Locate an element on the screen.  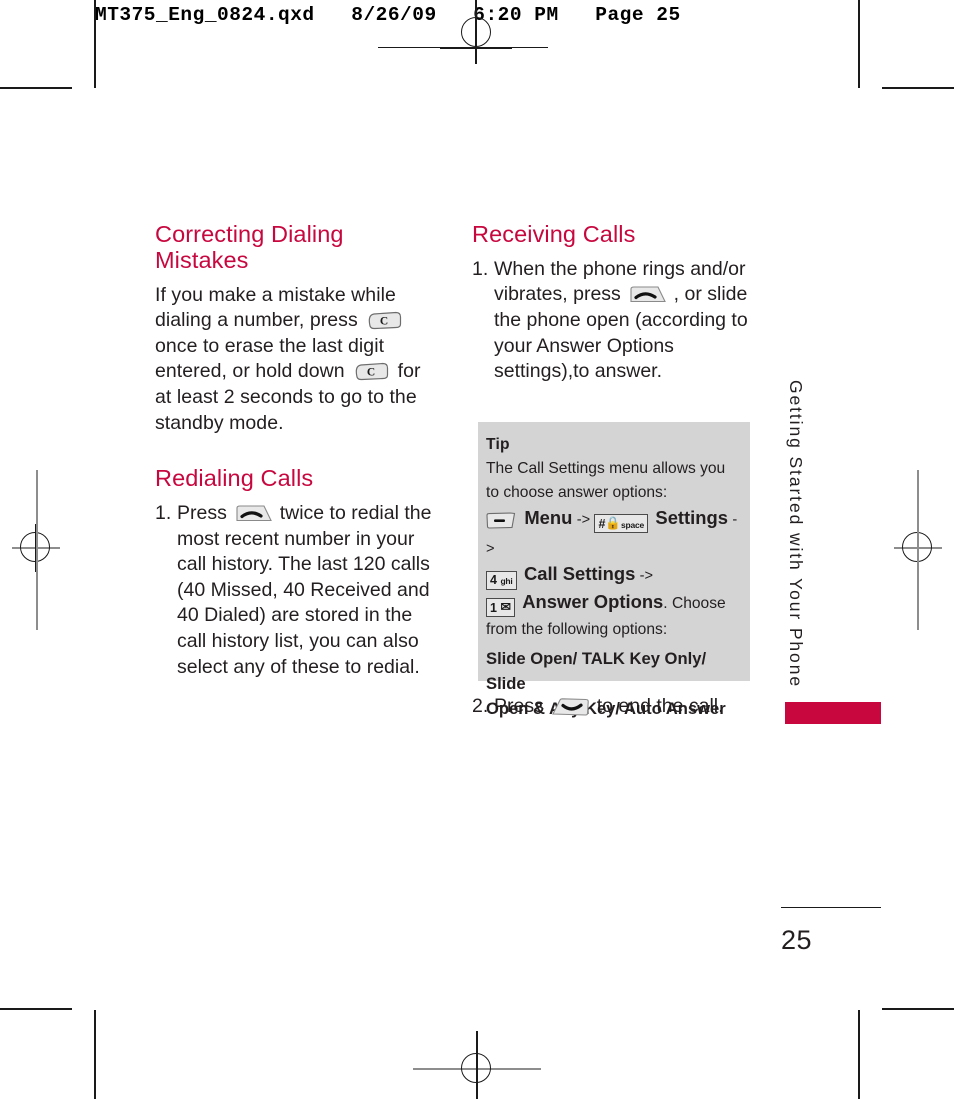
hash-key-digit: # is located at coordinates (602, 524).